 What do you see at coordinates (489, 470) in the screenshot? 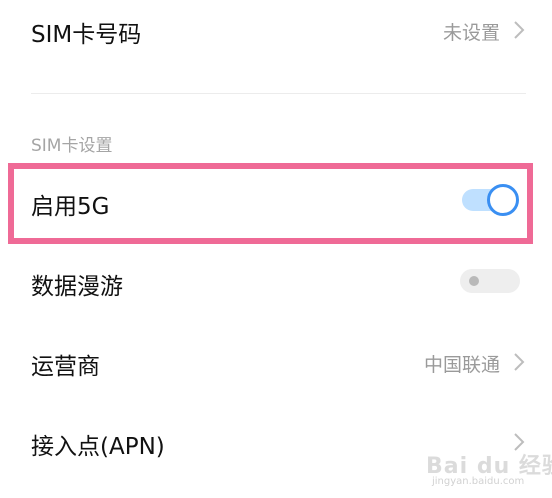
I see `baidu-watermark: Bai du 经验 jingyan.baidu.com` at bounding box center [489, 470].